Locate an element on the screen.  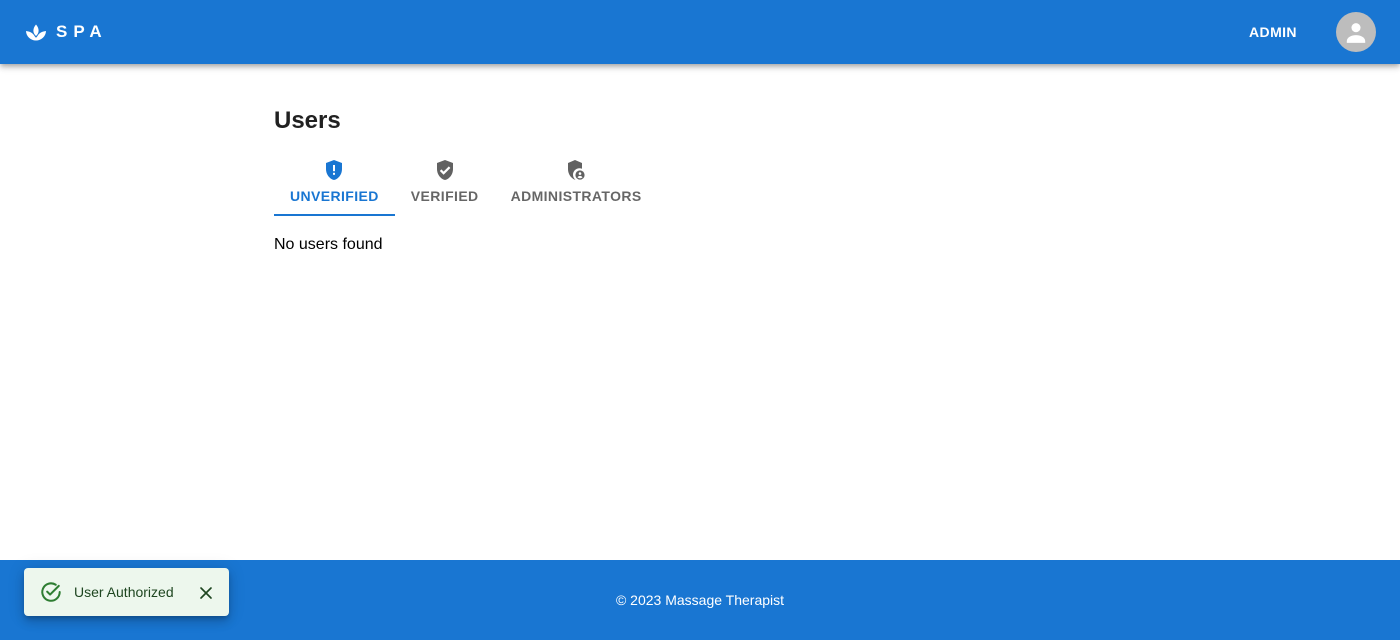
brand-logo: SPA is located at coordinates (66, 32).